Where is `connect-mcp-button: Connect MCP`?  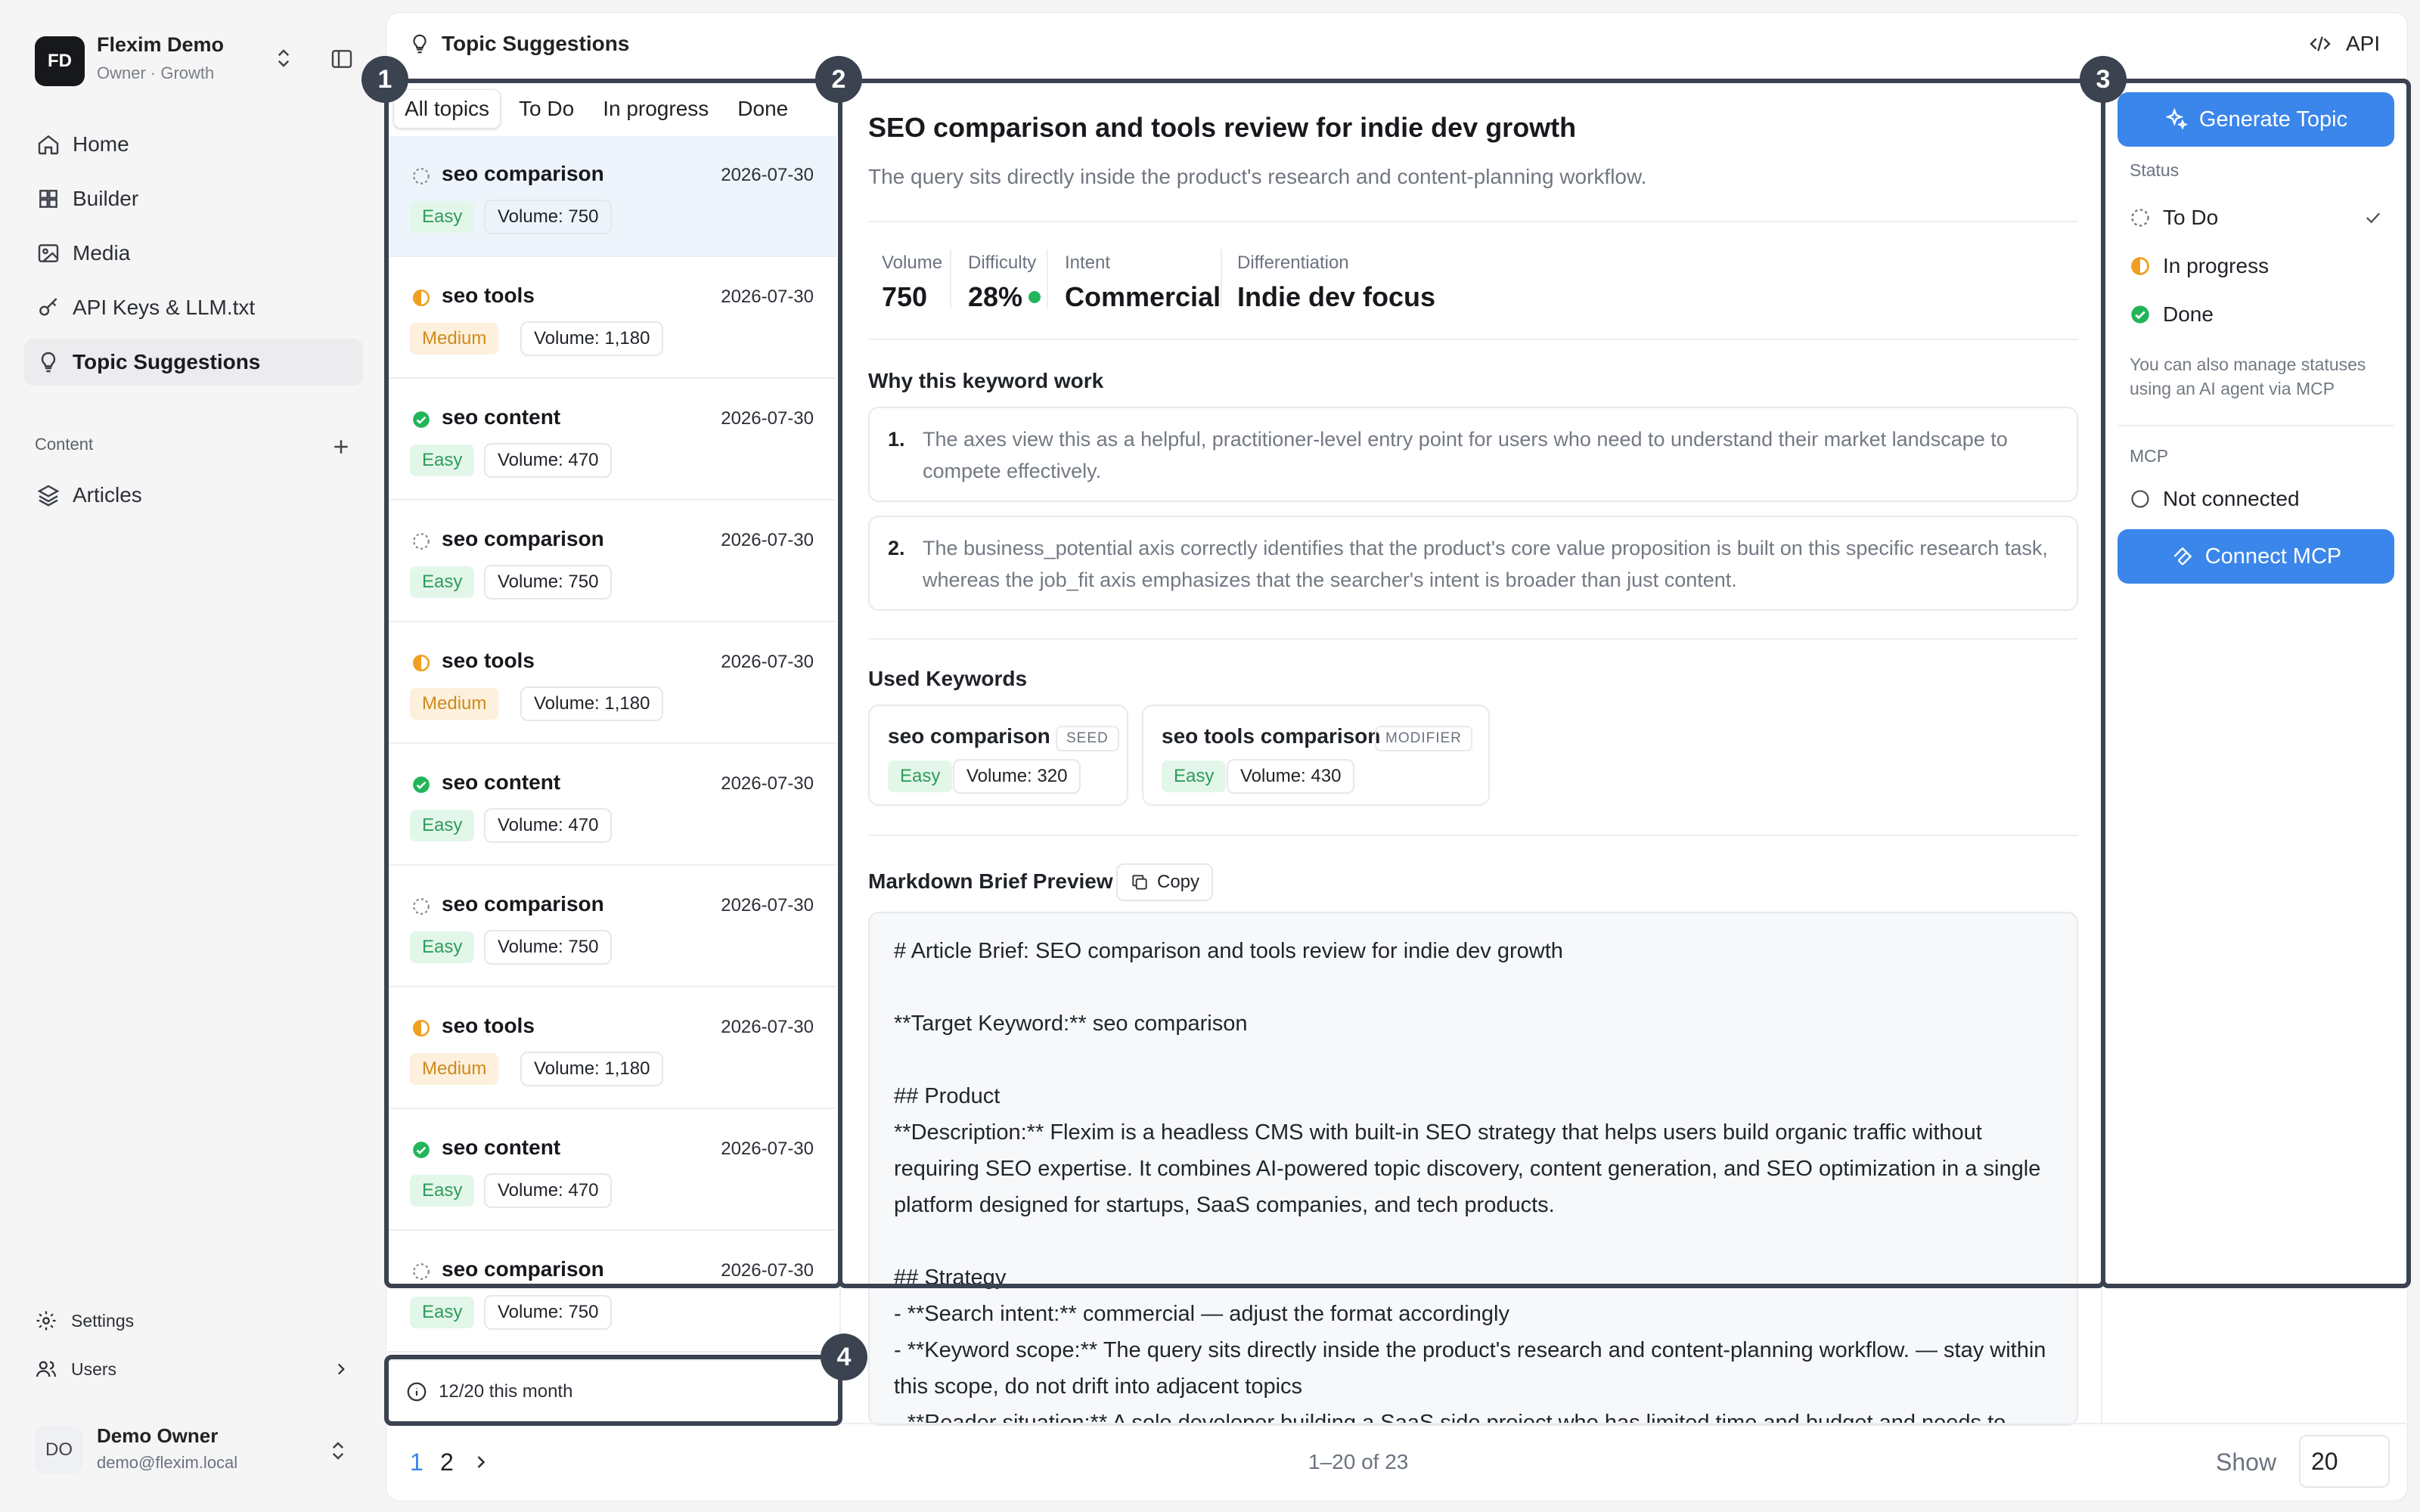
connect-mcp-button: Connect MCP is located at coordinates (2256, 556).